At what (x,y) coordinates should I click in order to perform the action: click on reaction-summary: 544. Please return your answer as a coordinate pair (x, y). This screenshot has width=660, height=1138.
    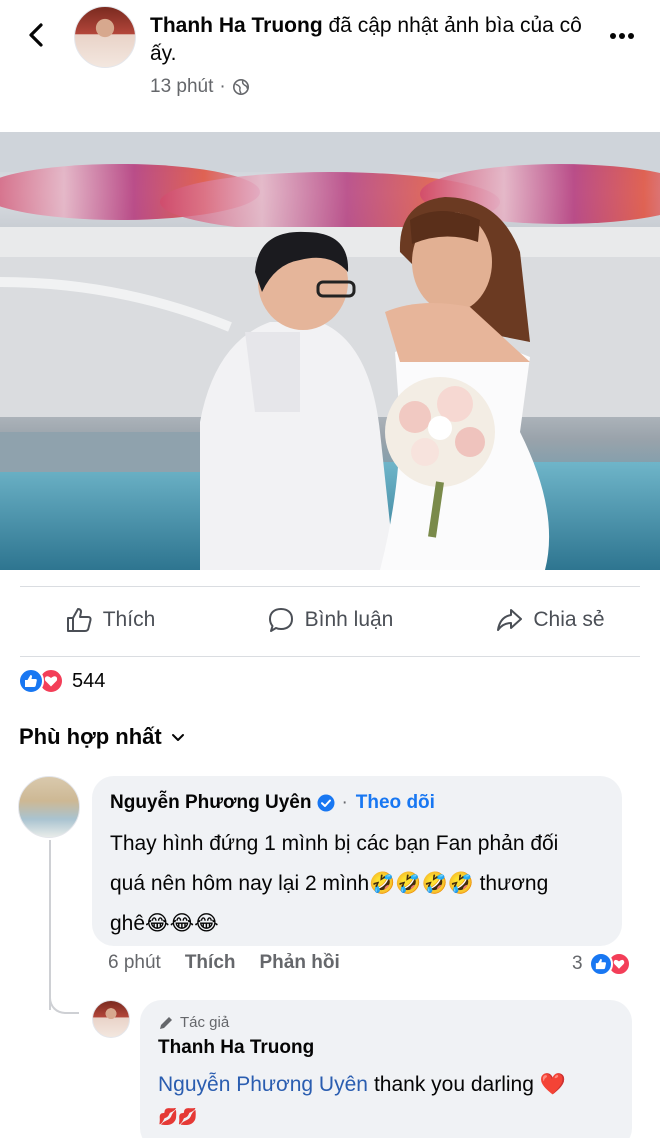
    Looking at the image, I should click on (61, 681).